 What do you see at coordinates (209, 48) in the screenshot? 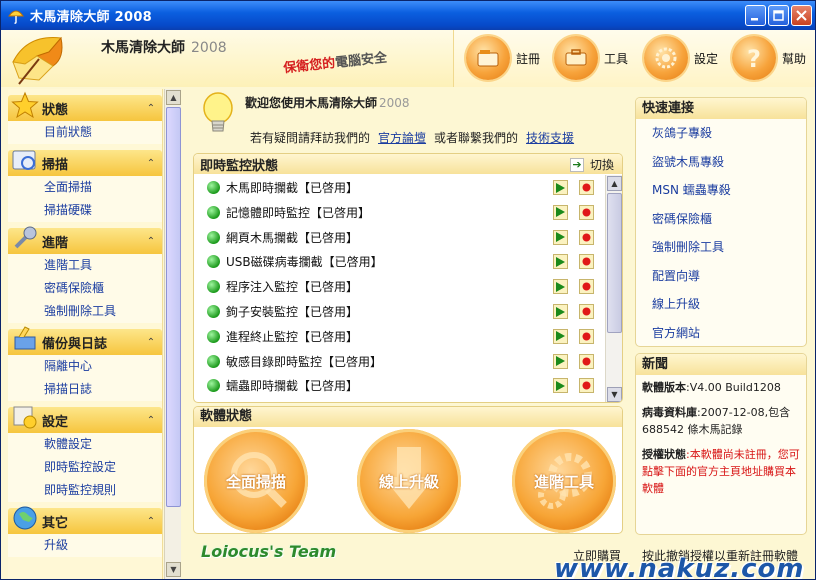
I see `brand-year: 2008` at bounding box center [209, 48].